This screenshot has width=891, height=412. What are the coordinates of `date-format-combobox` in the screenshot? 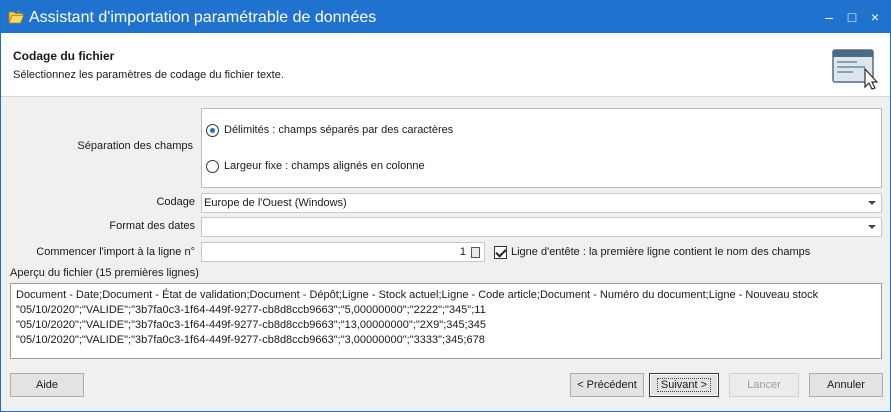 It's located at (541, 227).